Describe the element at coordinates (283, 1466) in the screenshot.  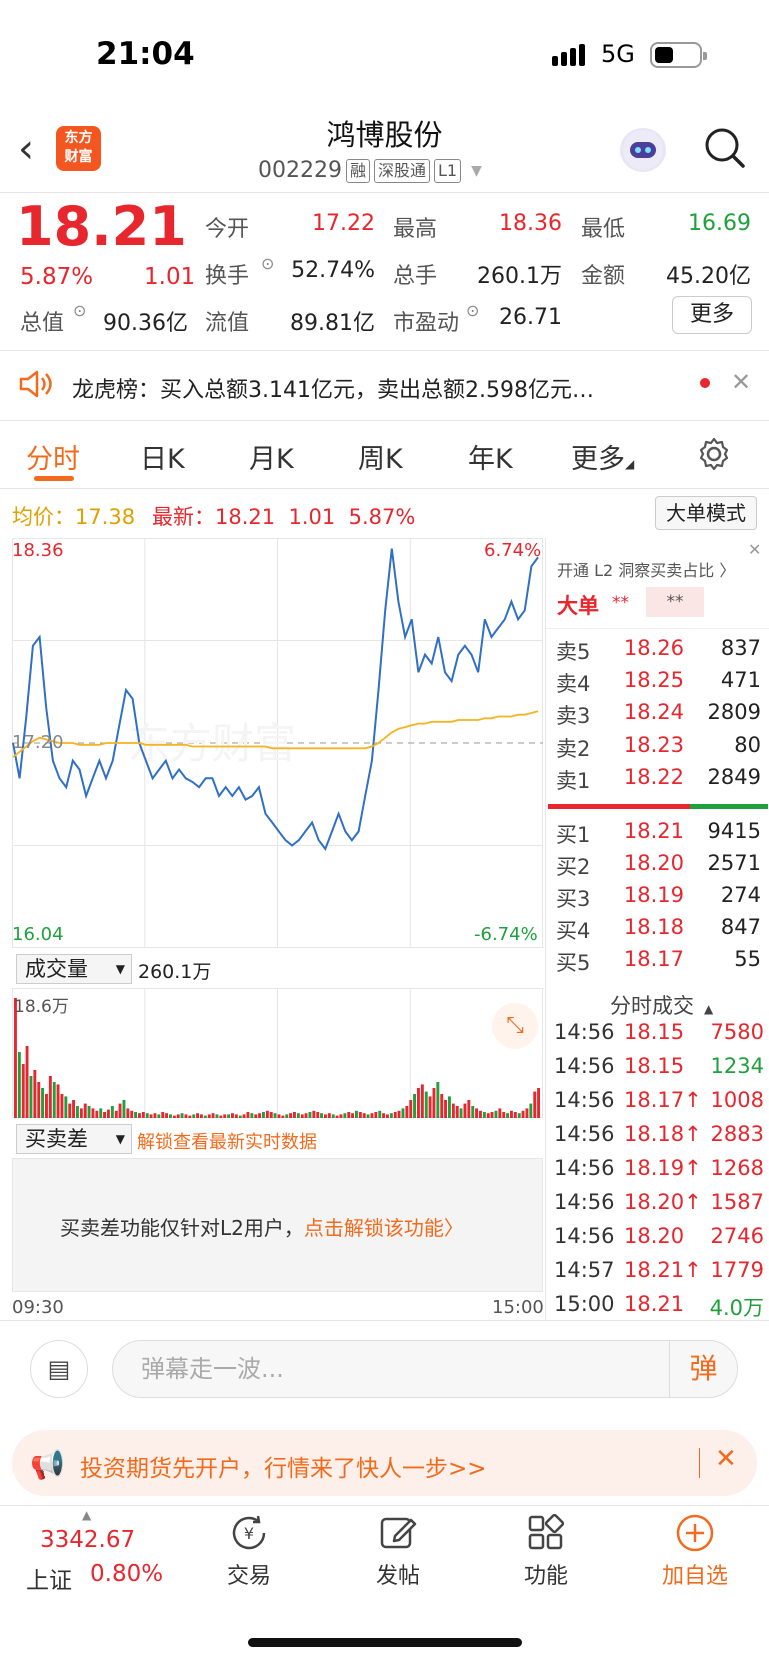
I see `ad-text: 投资期货先开户，行情来了快人一步>>` at that location.